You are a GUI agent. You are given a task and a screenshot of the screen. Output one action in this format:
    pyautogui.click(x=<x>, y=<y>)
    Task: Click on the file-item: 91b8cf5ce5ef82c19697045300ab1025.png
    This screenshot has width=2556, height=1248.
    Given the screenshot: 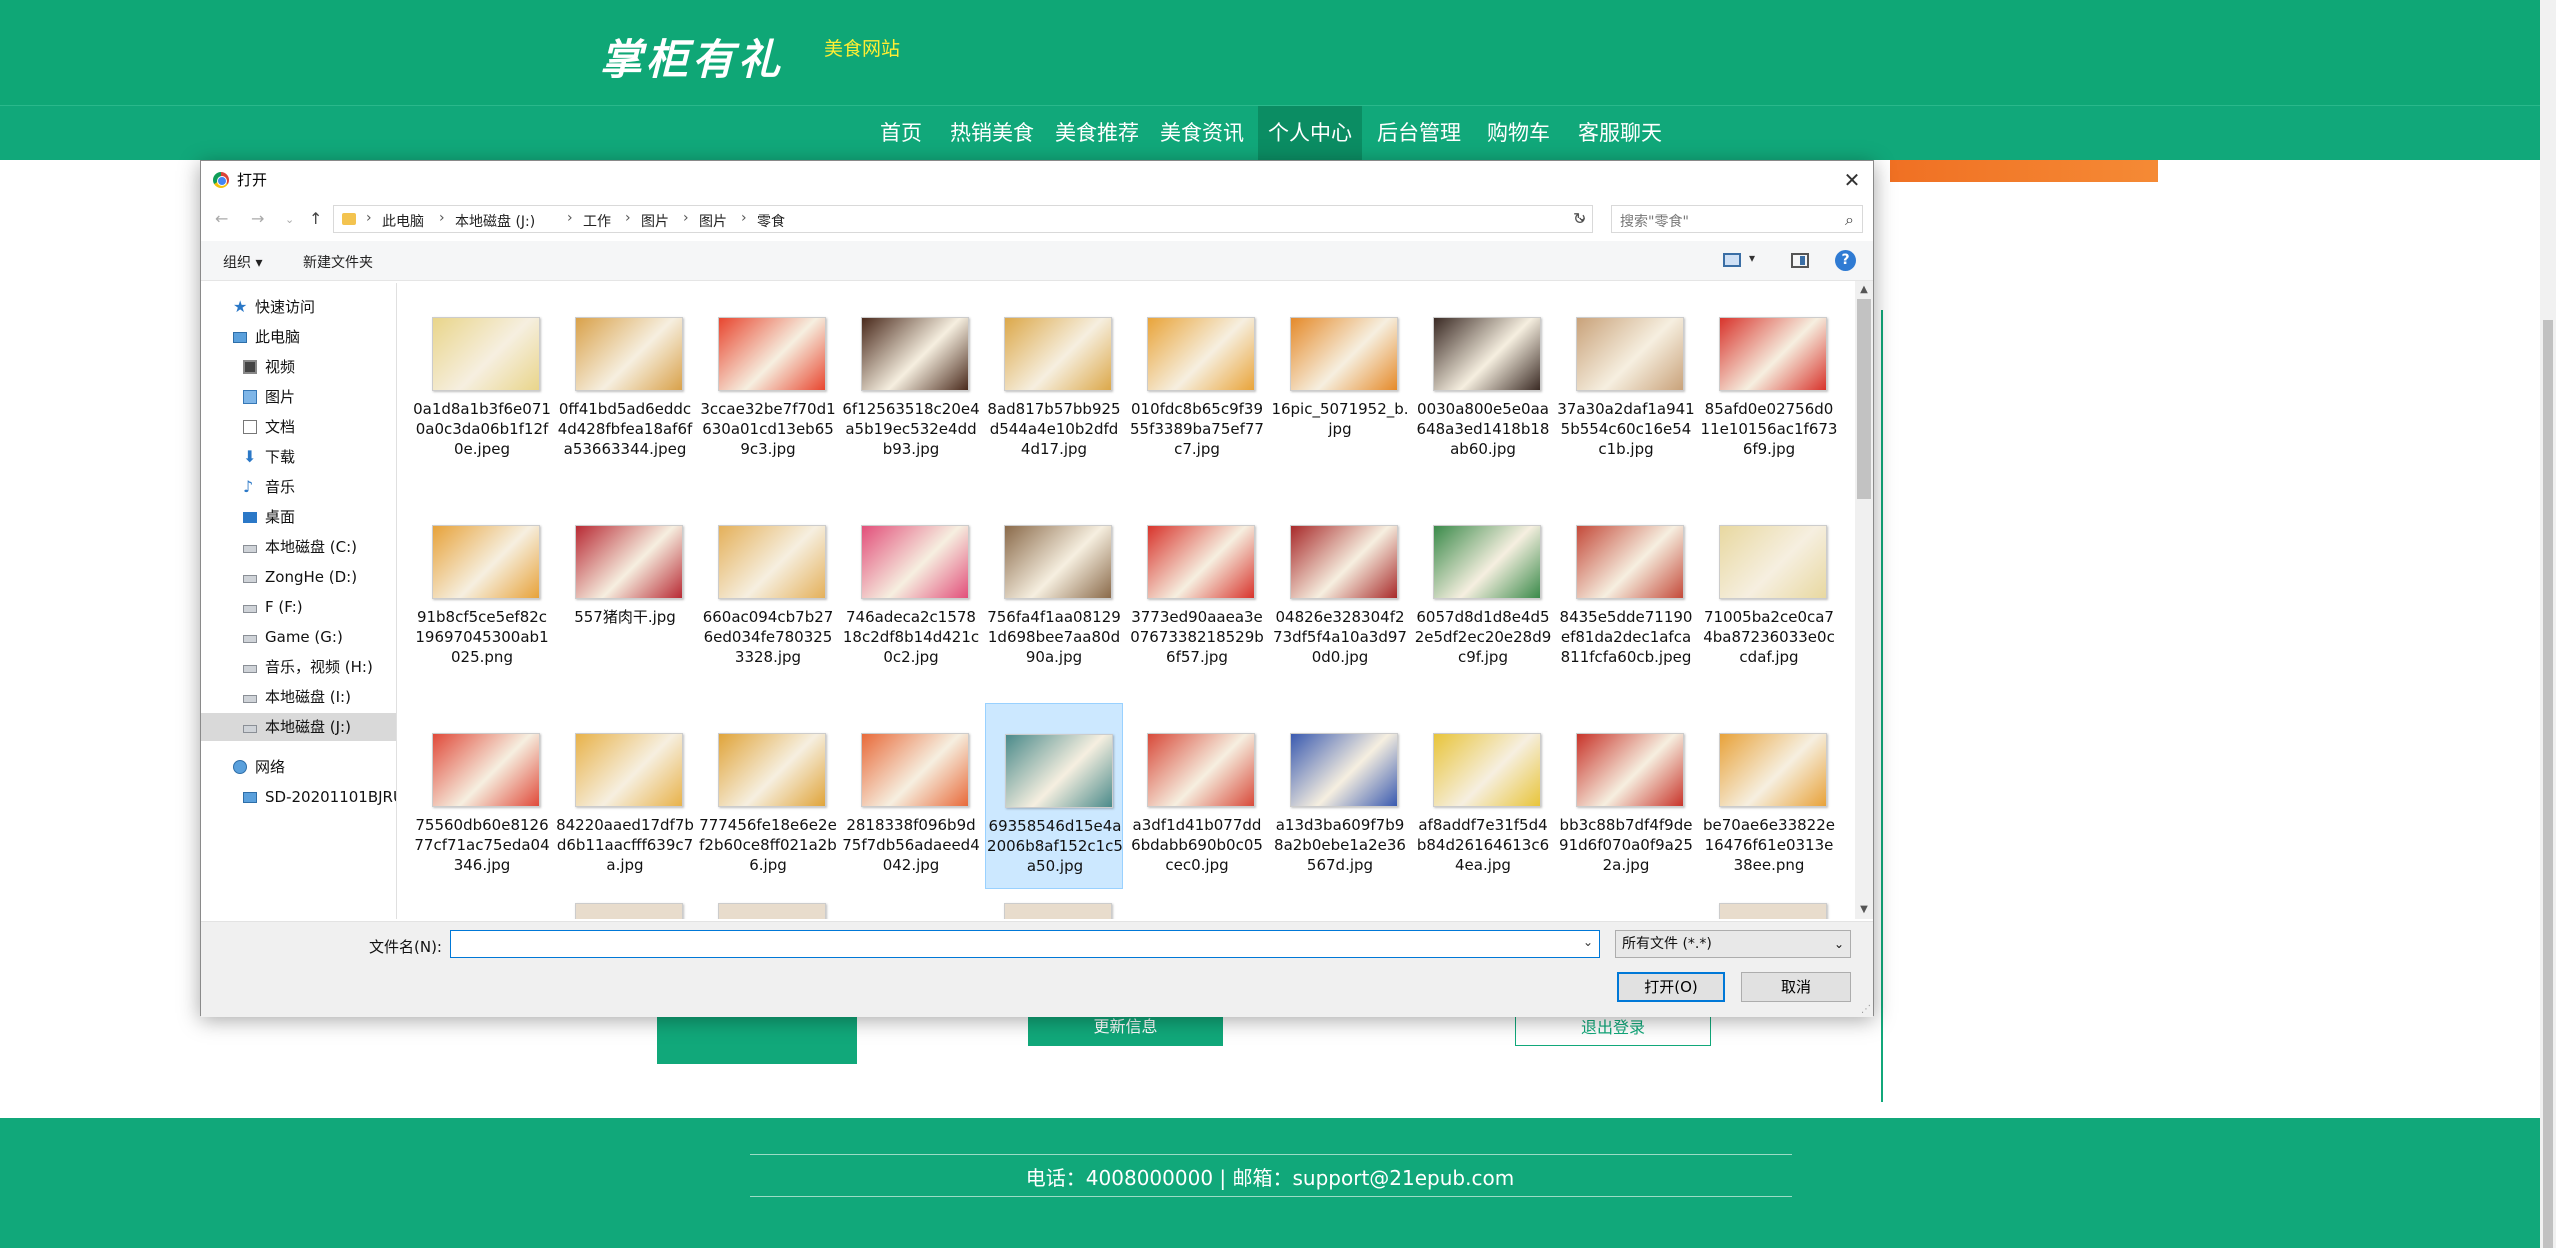 What is the action you would take?
    pyautogui.click(x=482, y=588)
    